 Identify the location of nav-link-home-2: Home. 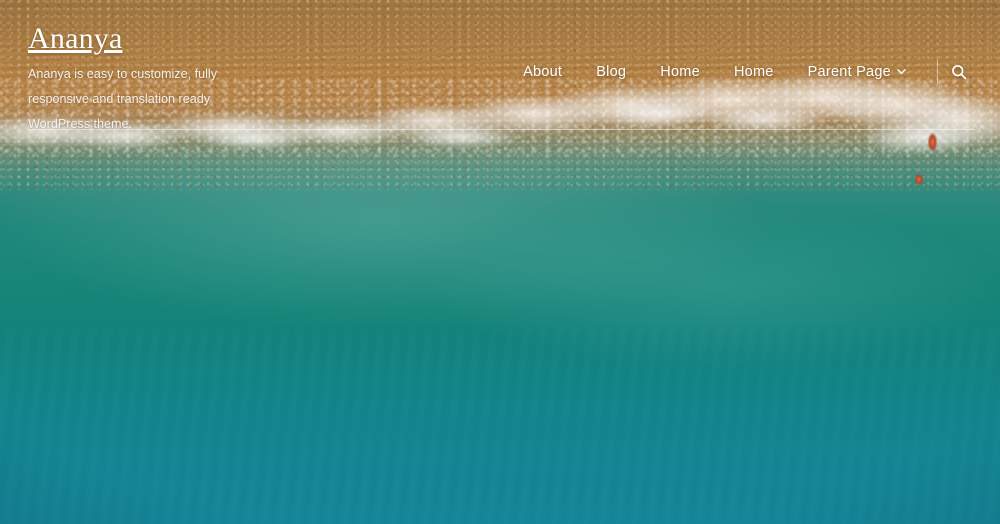
(754, 72).